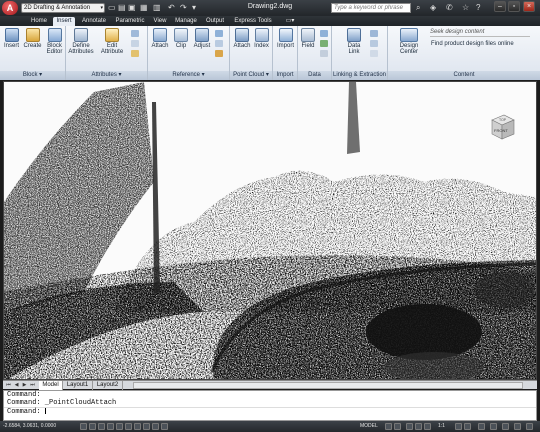  What do you see at coordinates (529, 426) in the screenshot?
I see `clean-screen-icon` at bounding box center [529, 426].